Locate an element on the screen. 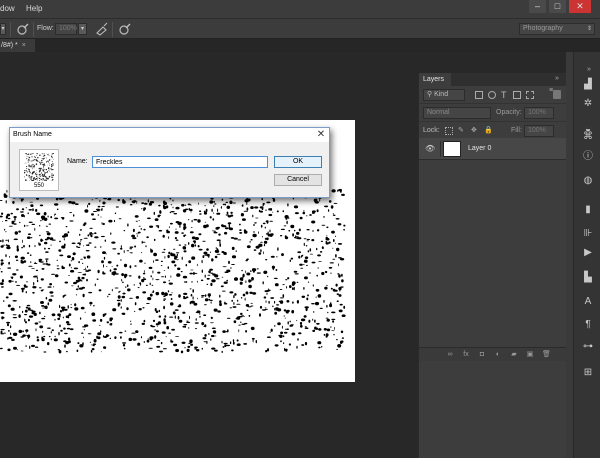 Image resolution: width=600 pixels, height=458 pixels. lock-all-icon: 🔒 is located at coordinates (488, 130).